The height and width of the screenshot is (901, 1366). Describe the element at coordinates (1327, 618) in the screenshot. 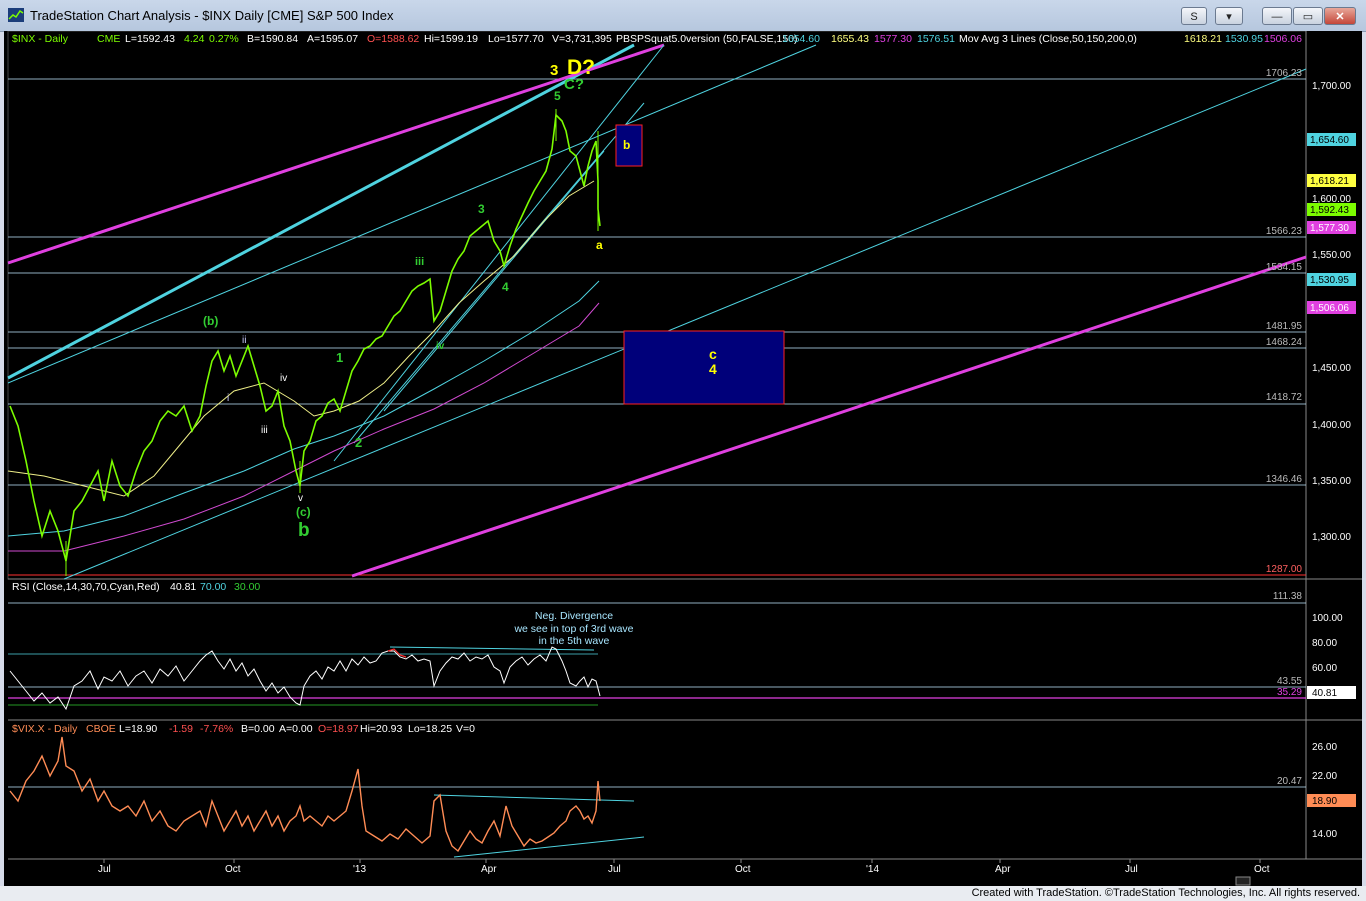

I see `y-tick: 100.00` at that location.